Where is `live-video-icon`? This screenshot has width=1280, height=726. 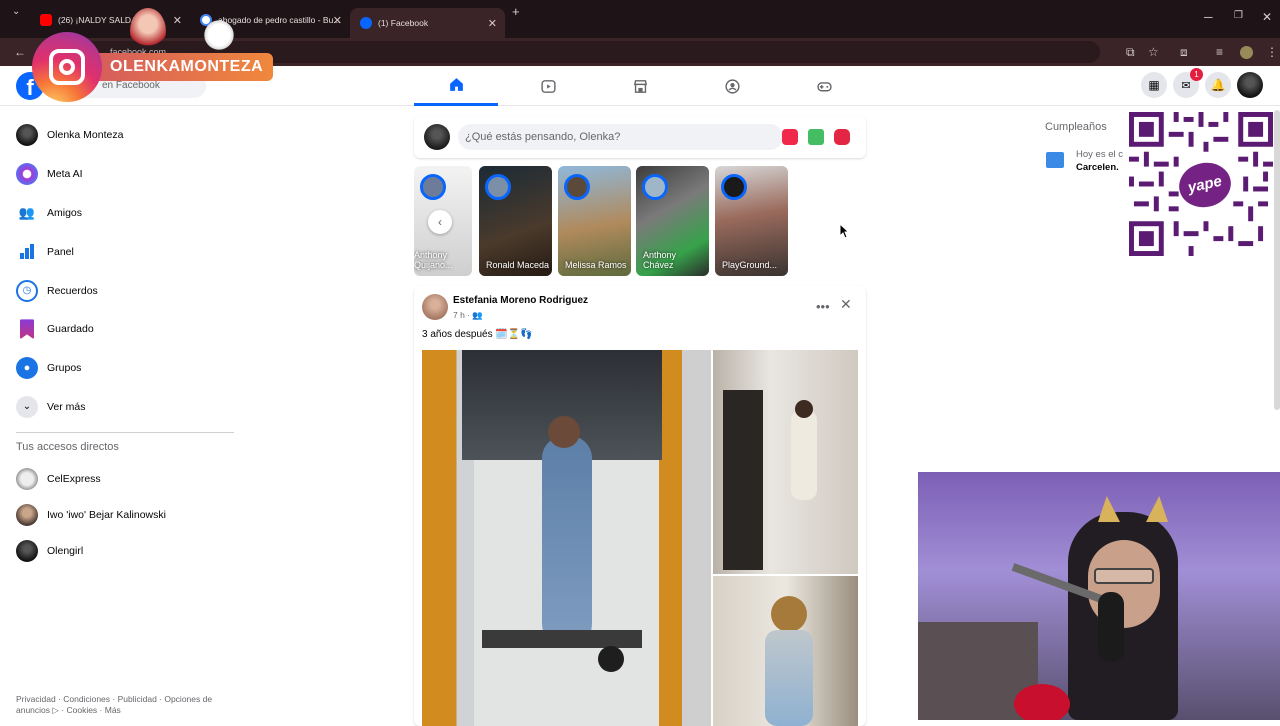
live-video-icon is located at coordinates (790, 137).